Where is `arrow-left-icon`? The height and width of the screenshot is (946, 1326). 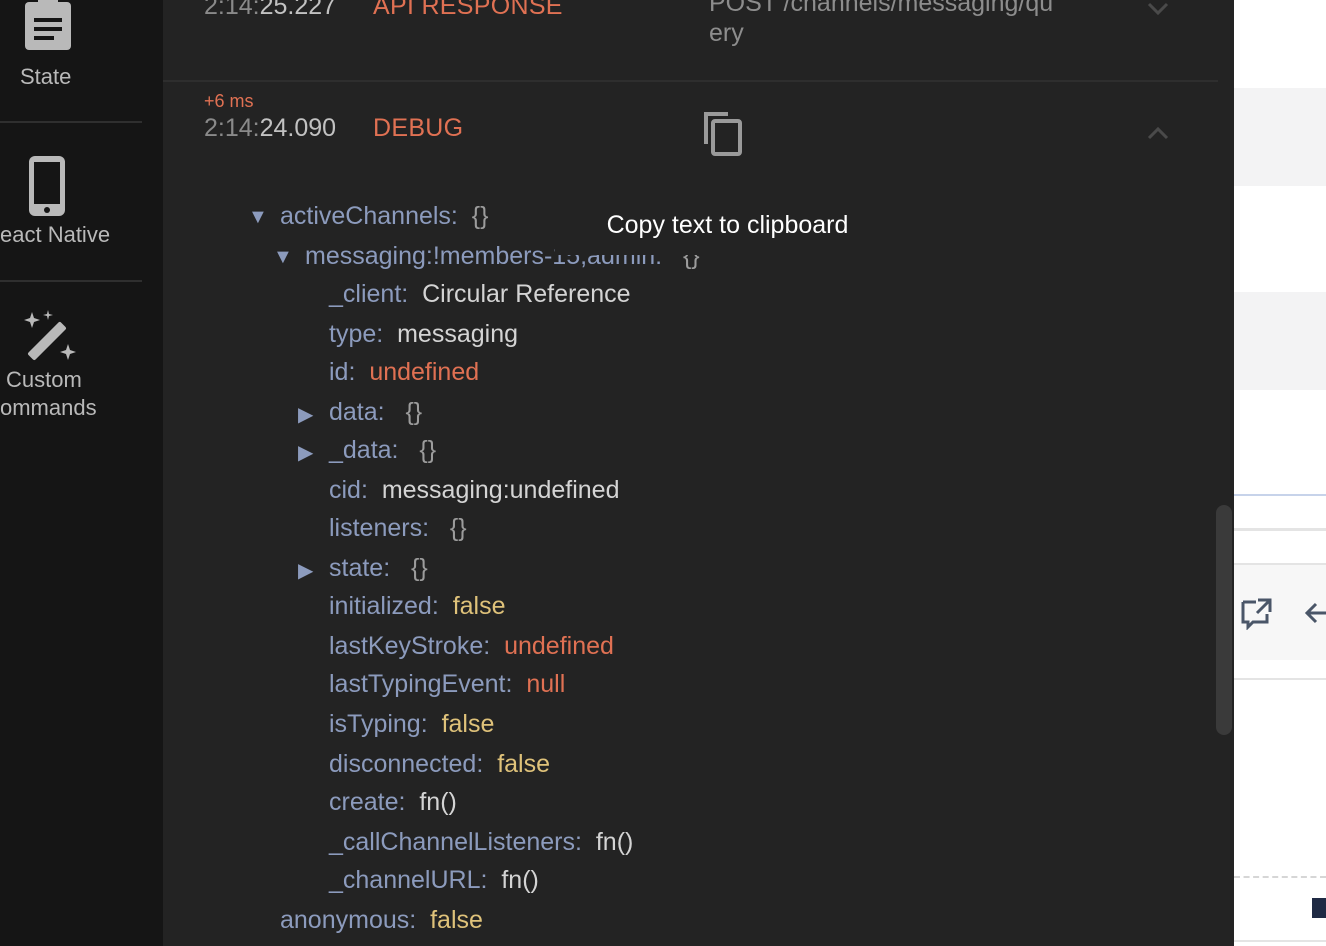
arrow-left-icon is located at coordinates (1315, 613).